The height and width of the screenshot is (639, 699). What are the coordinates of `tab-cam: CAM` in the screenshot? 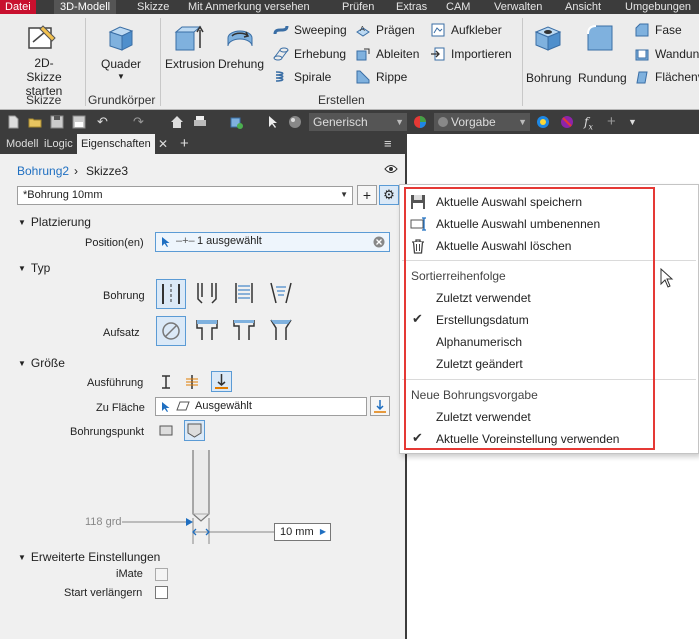 It's located at (458, 7).